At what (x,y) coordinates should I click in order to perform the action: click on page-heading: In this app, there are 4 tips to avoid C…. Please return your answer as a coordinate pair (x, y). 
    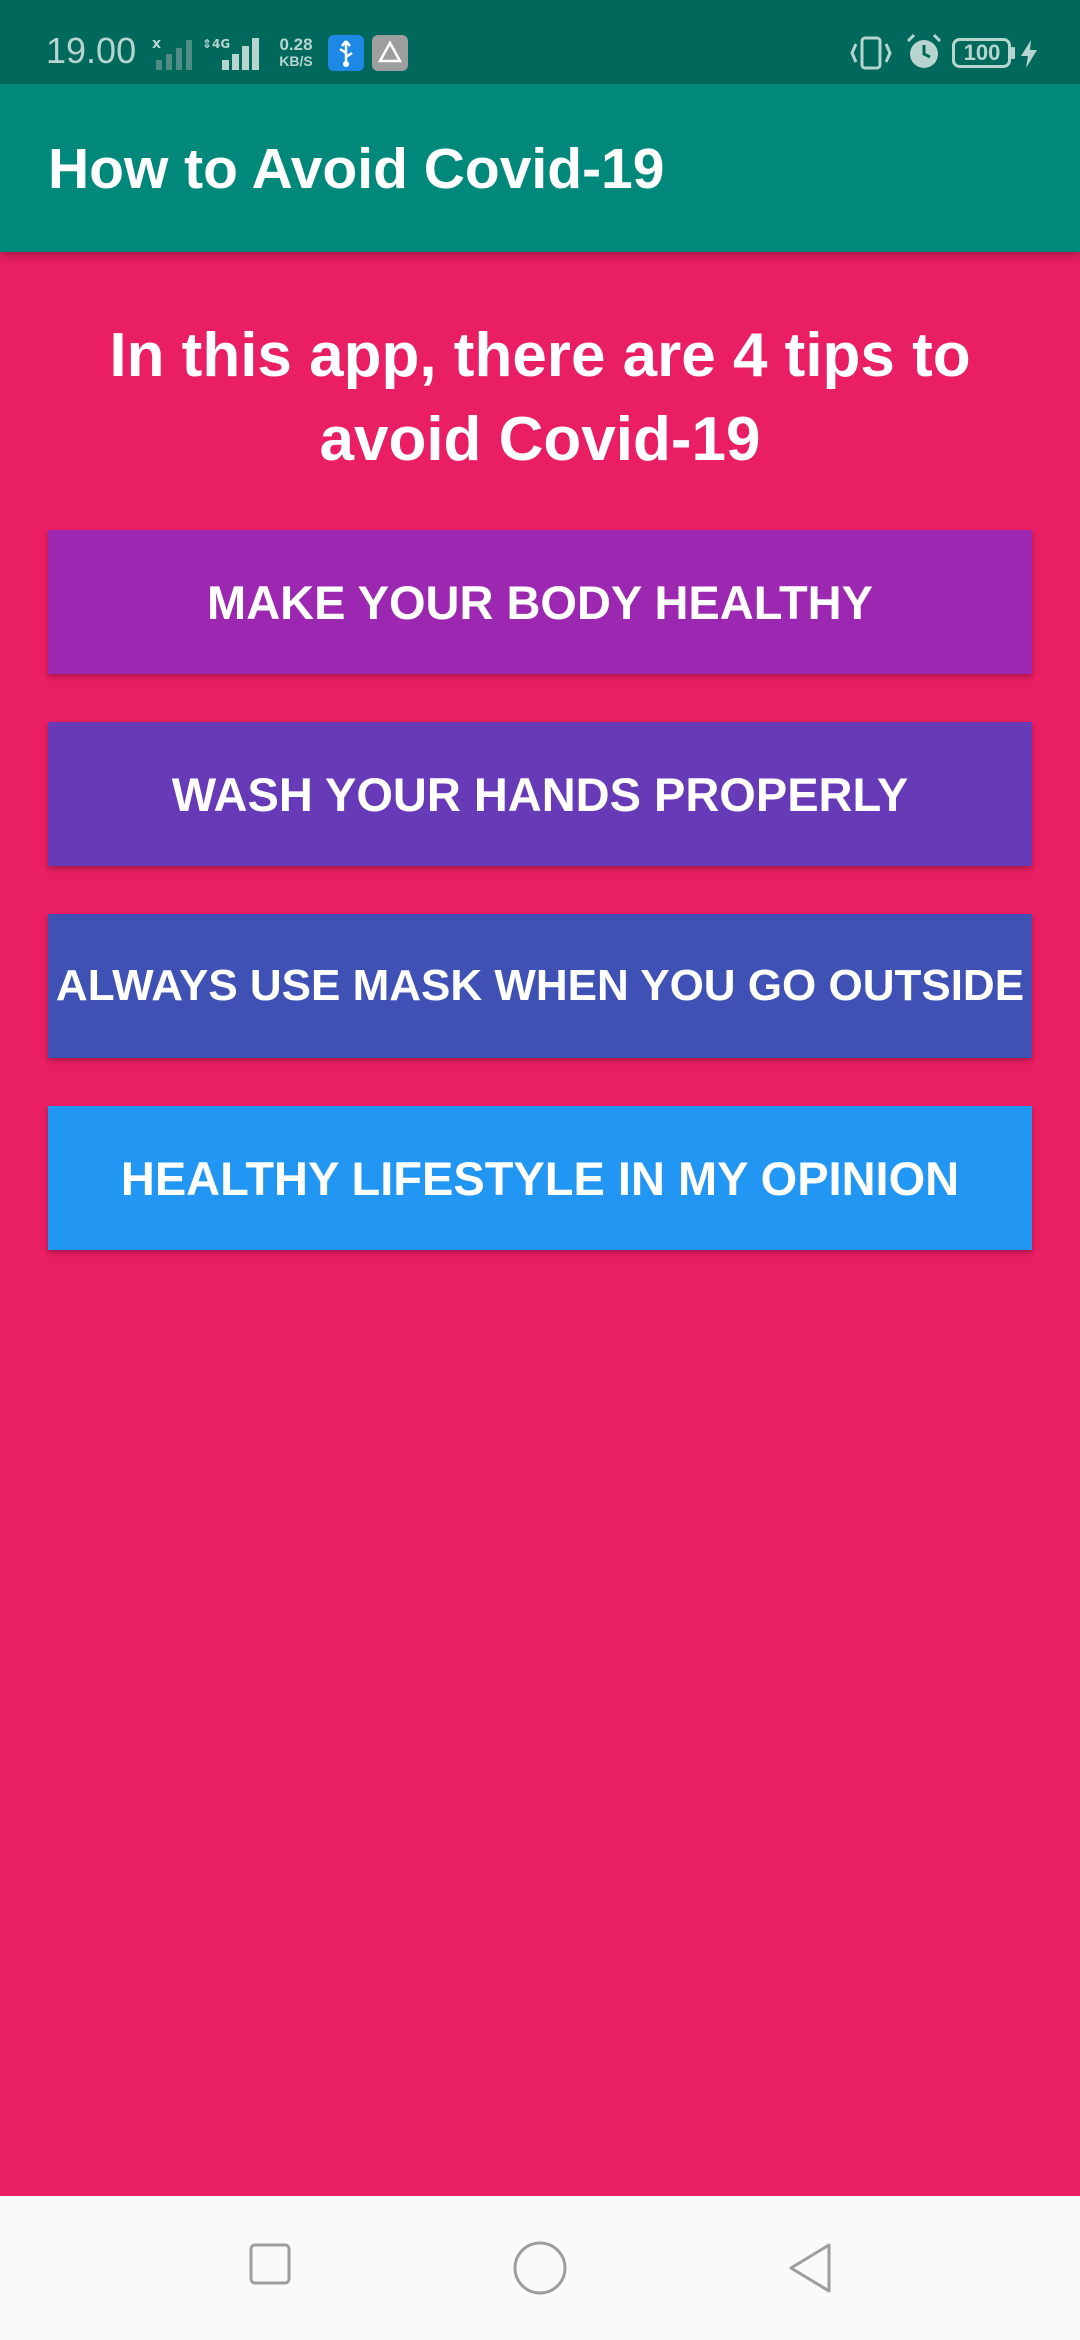
    Looking at the image, I should click on (540, 397).